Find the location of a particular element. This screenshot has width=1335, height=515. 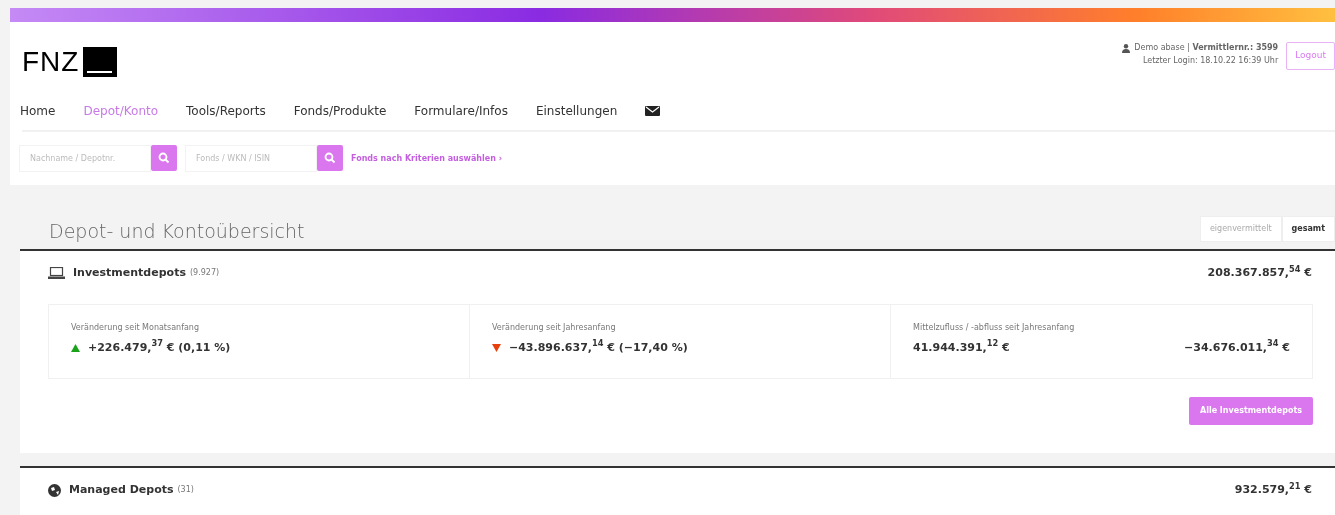

stat-value: −34.676.011,$^{34}$ € is located at coordinates (1237, 347).